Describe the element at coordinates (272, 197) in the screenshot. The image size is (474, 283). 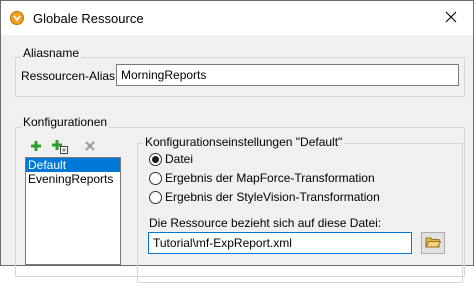
I see `radio-label: Ergebnis der StyleVision-Transformation` at that location.